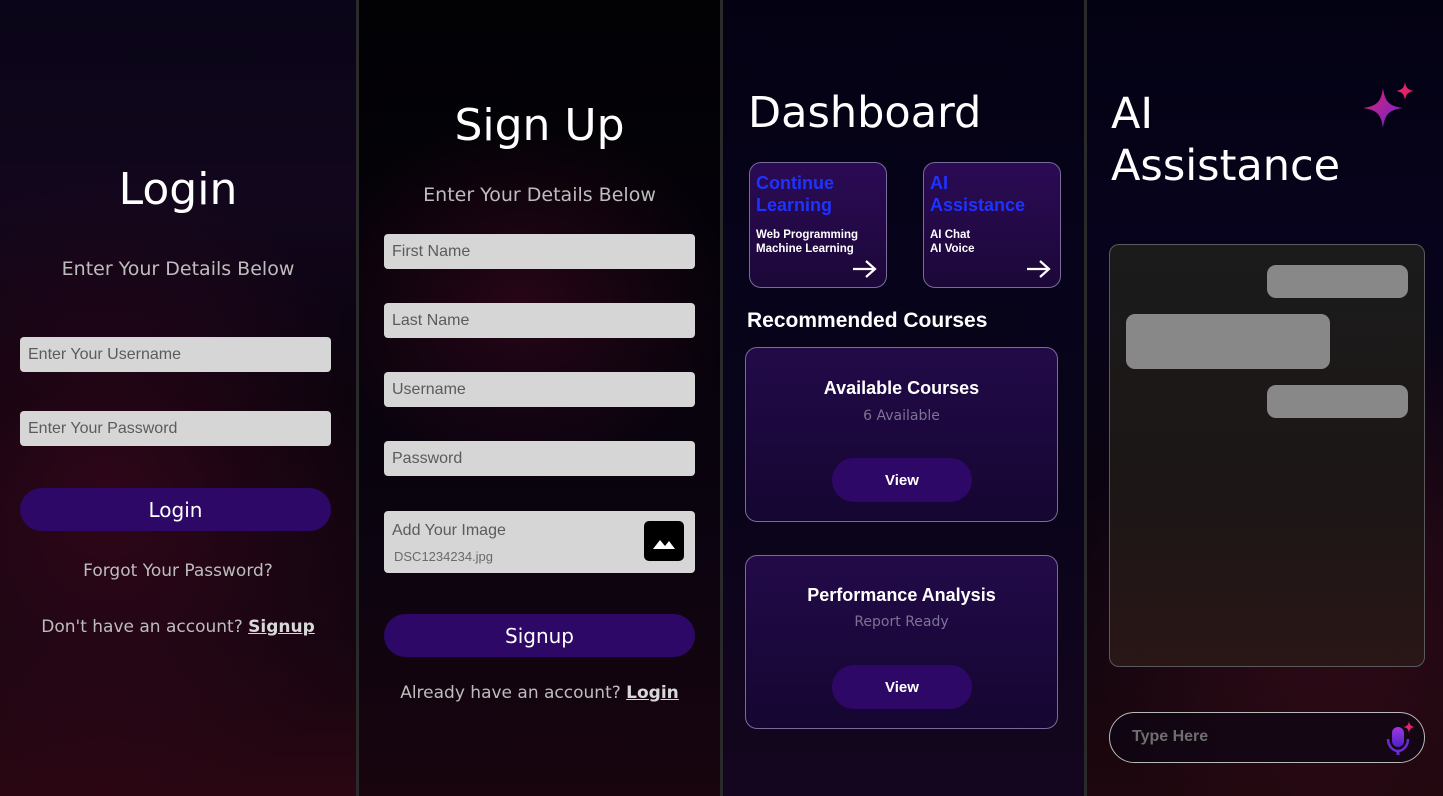 The height and width of the screenshot is (796, 1443). I want to click on chat-window, so click(1267, 455).